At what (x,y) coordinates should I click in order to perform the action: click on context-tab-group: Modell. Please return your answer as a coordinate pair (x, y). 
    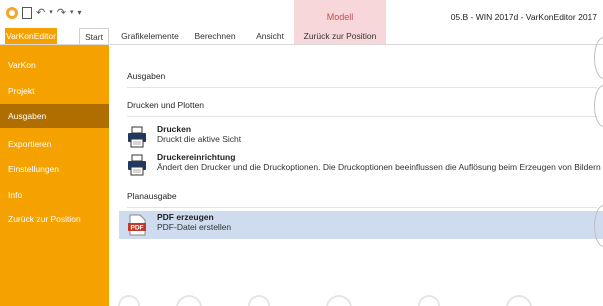
    Looking at the image, I should click on (340, 14).